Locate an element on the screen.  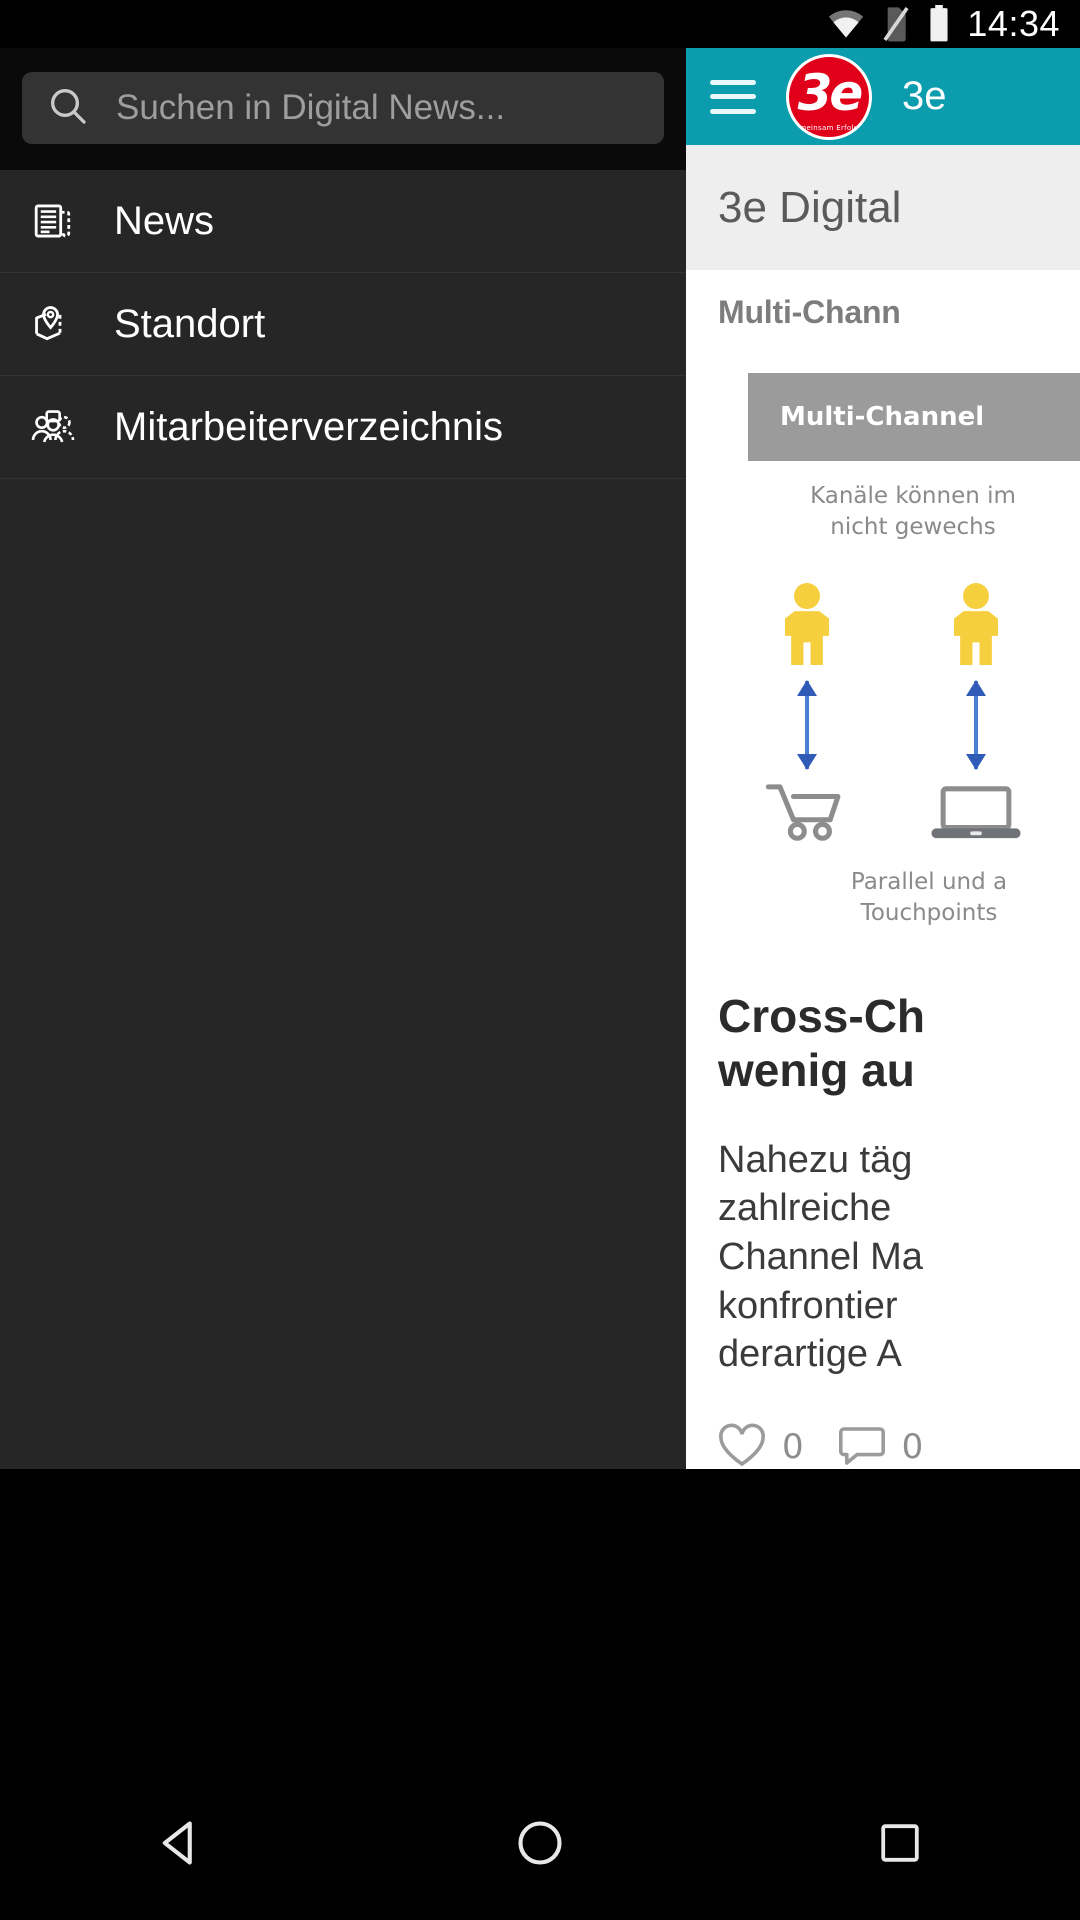
home-circle-icon is located at coordinates (540, 1845).